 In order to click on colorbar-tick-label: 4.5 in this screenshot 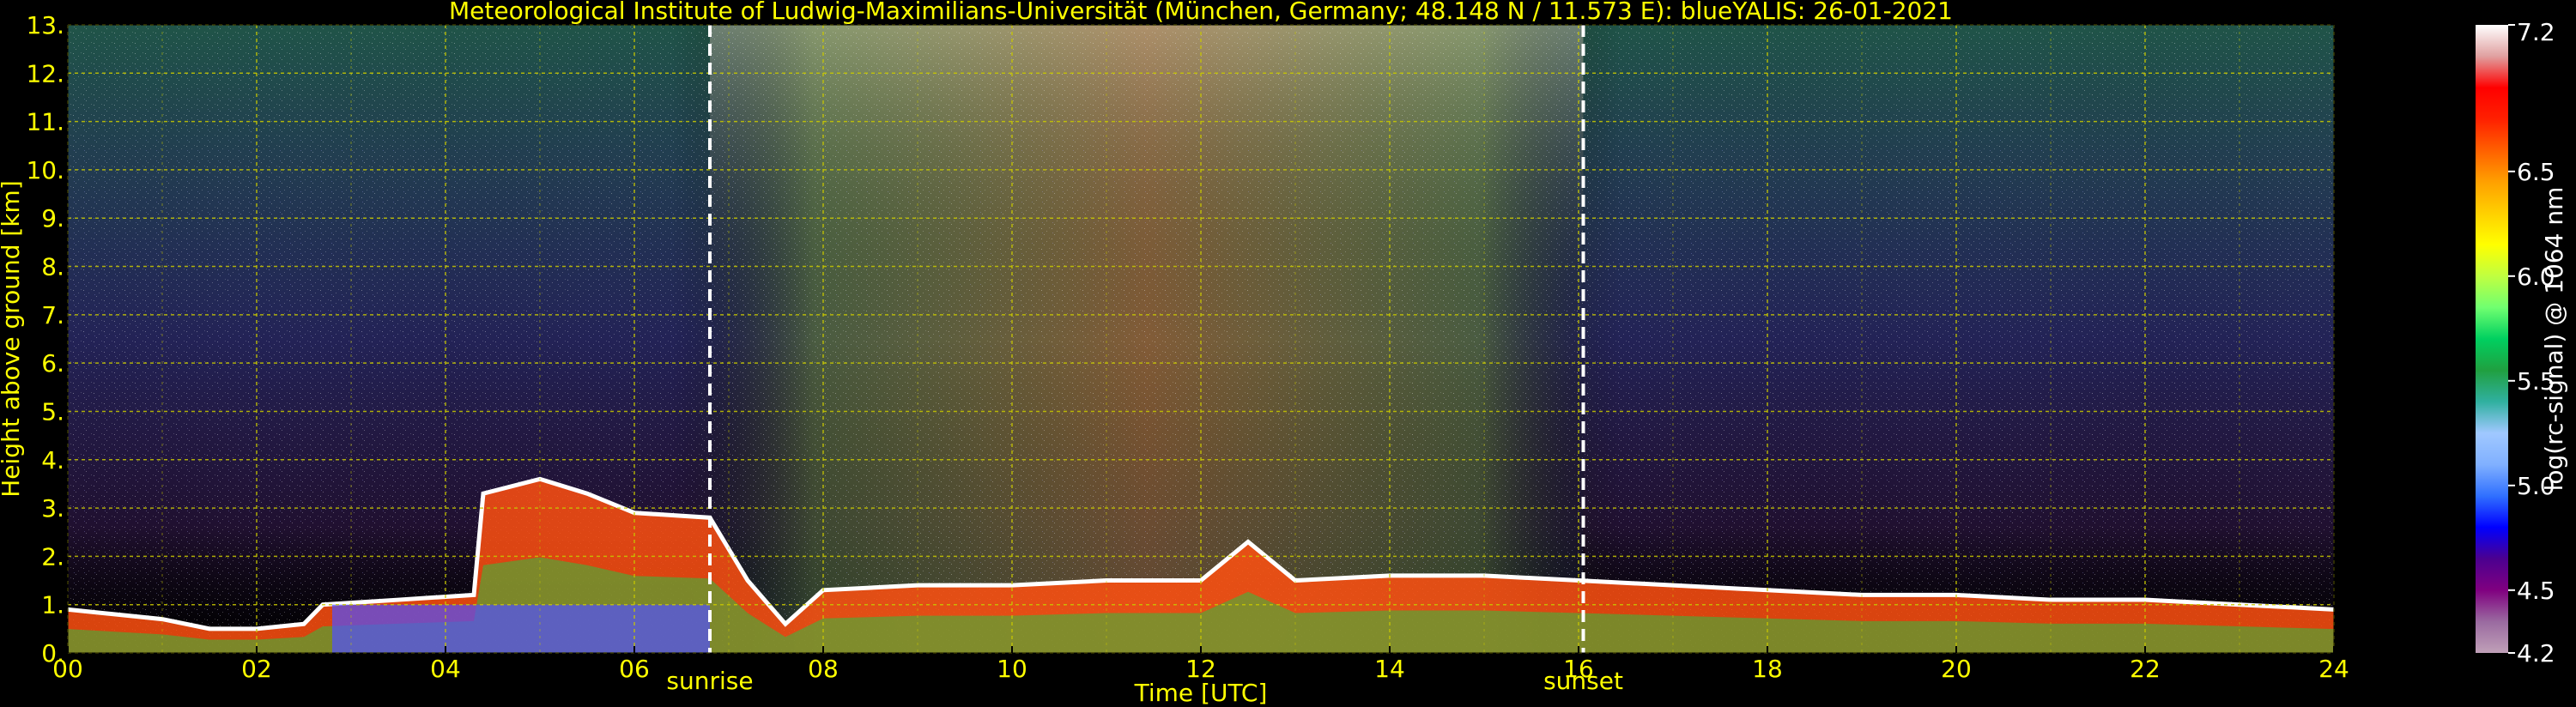, I will do `click(2536, 591)`.